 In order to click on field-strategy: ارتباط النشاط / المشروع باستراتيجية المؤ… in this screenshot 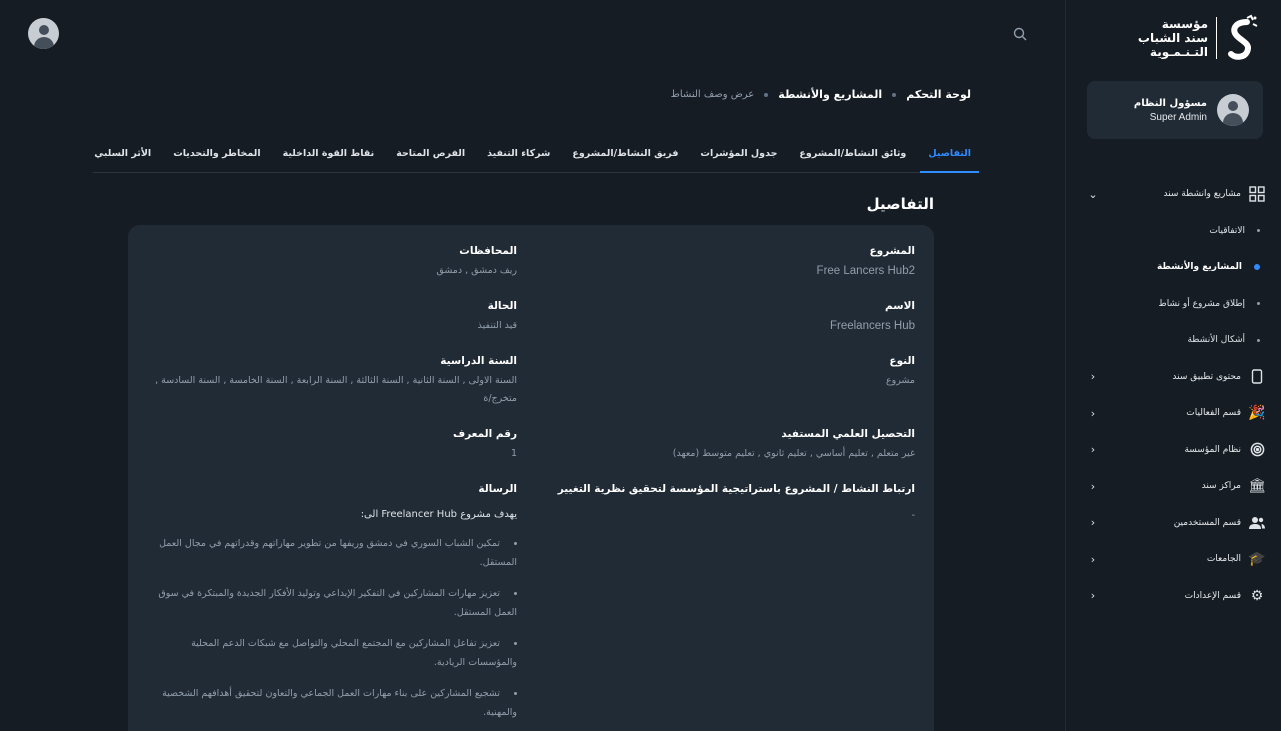, I will do `click(735, 504)`.